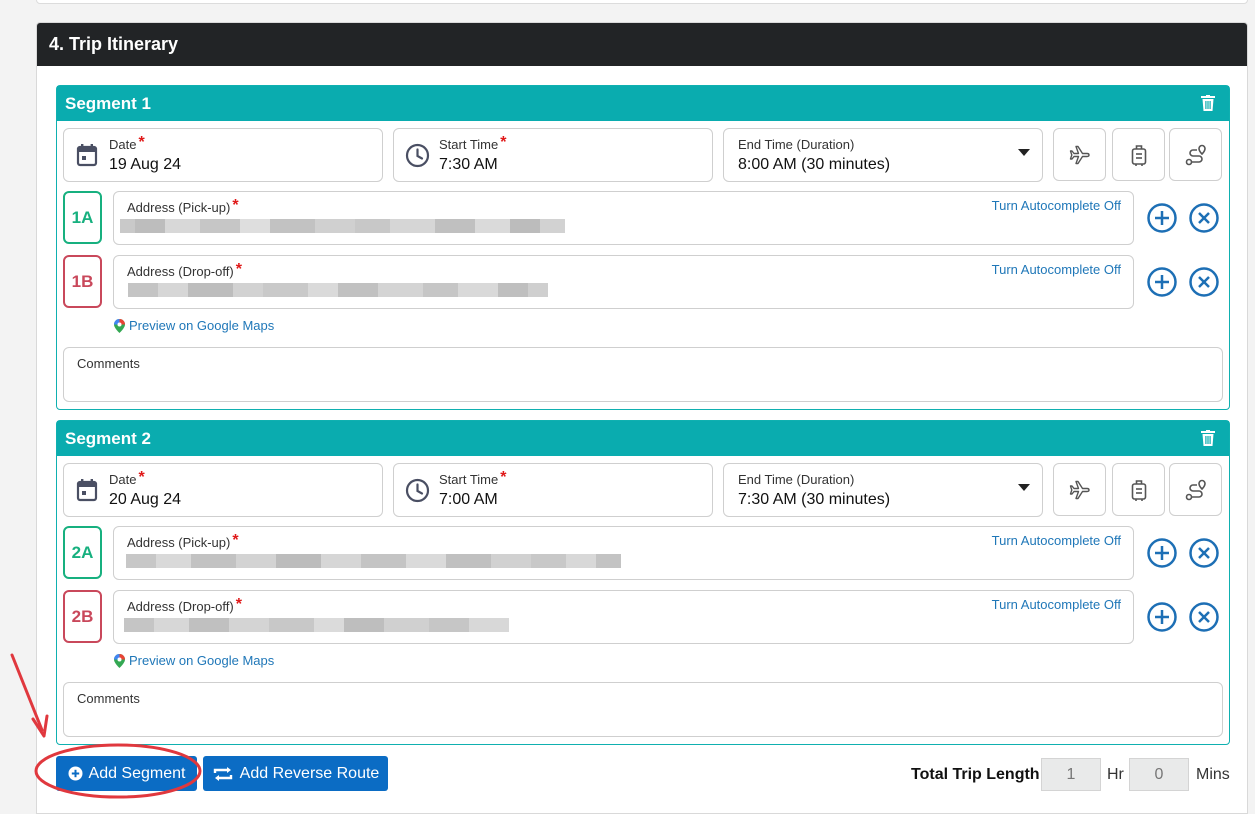  Describe the element at coordinates (106, 726) in the screenshot. I see `annotation-overlay` at that location.